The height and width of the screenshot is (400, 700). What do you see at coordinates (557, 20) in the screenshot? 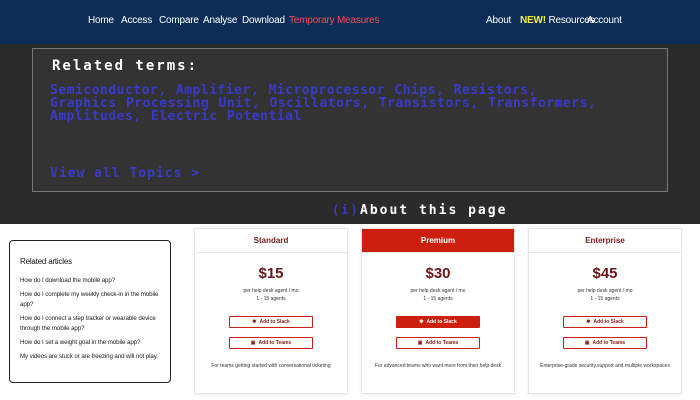
I see `nav-resources: NEW! Resources` at bounding box center [557, 20].